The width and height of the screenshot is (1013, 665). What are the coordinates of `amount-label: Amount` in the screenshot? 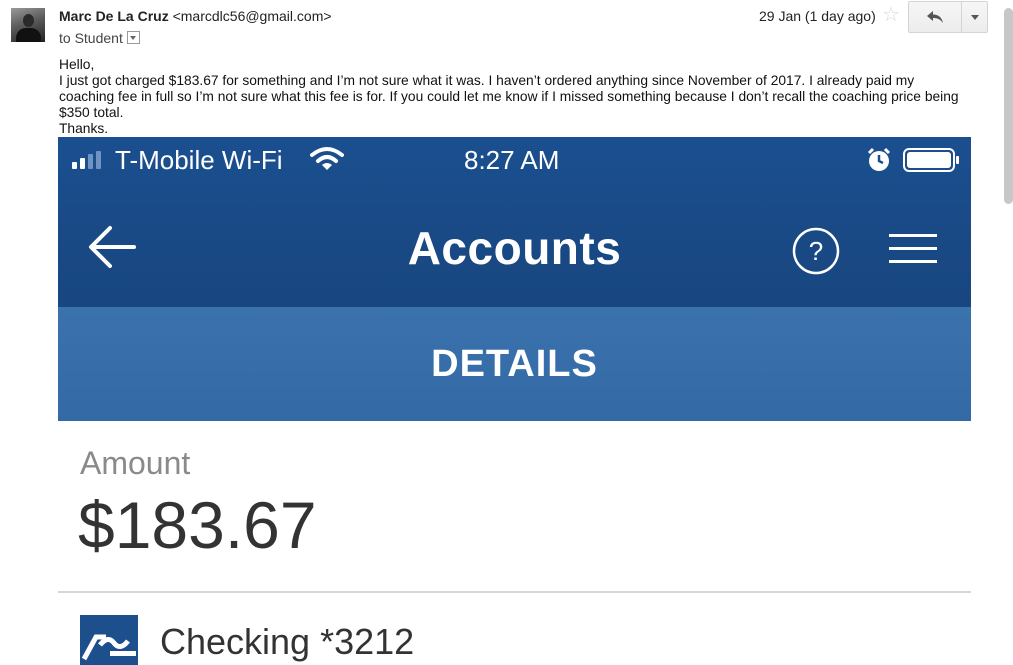 It's located at (135, 463).